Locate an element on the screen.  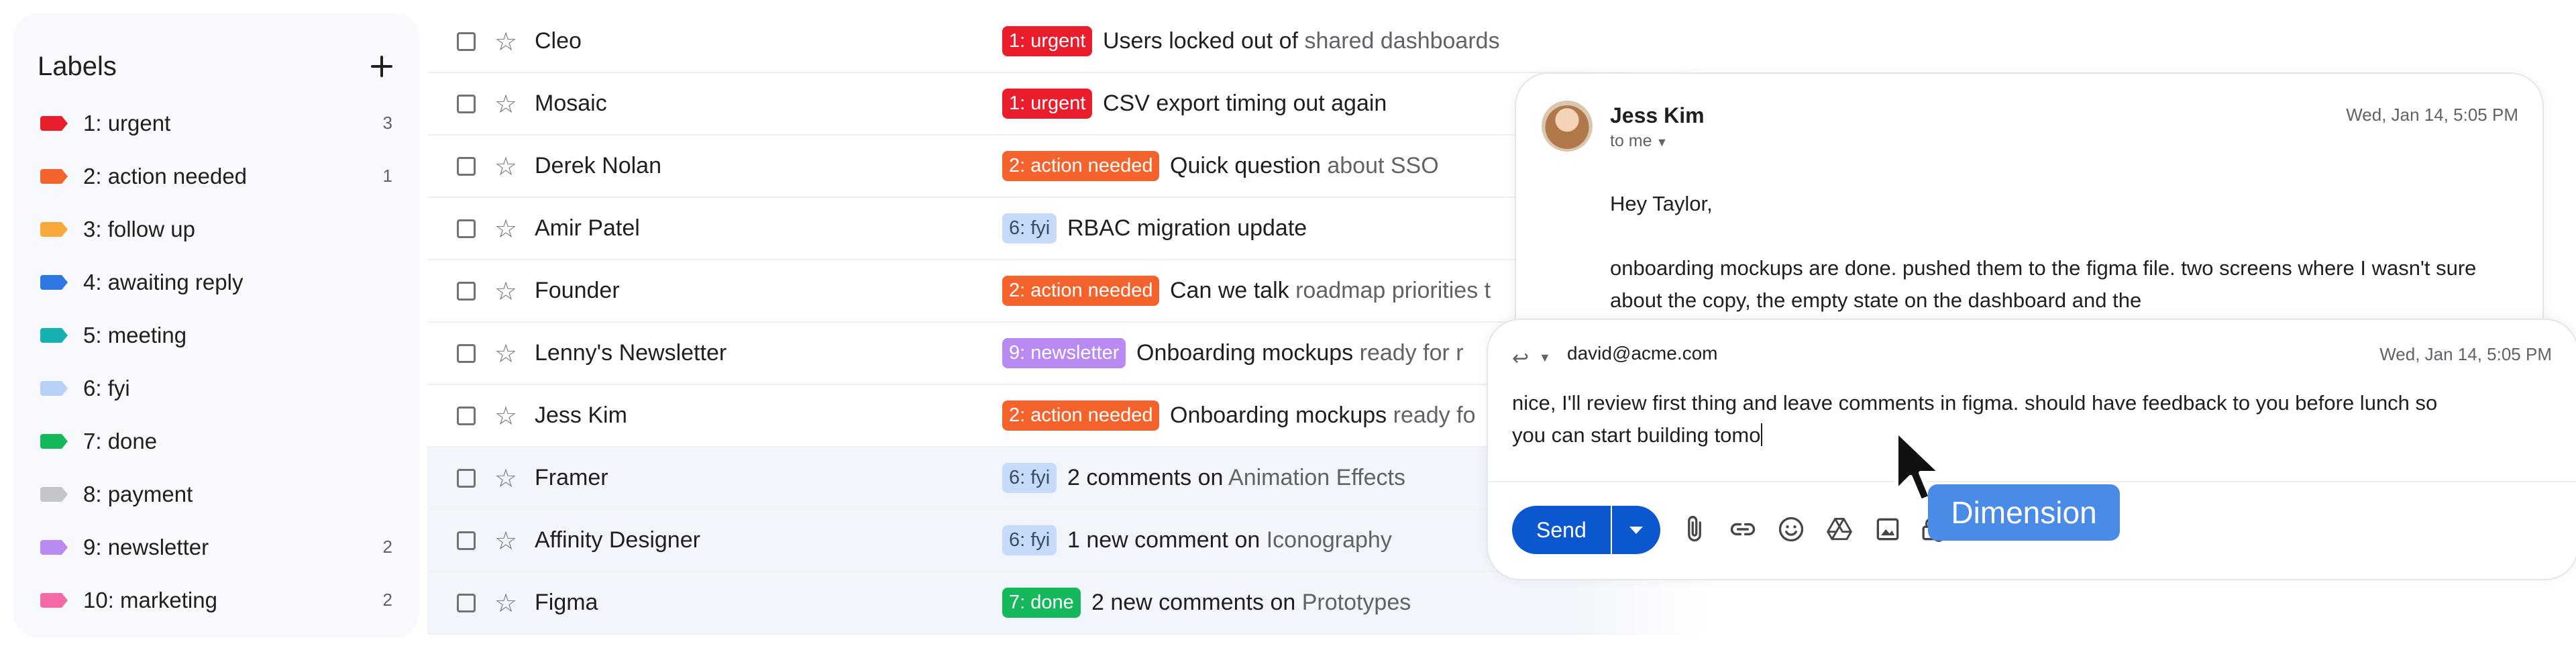
text-caret is located at coordinates (1761, 434).